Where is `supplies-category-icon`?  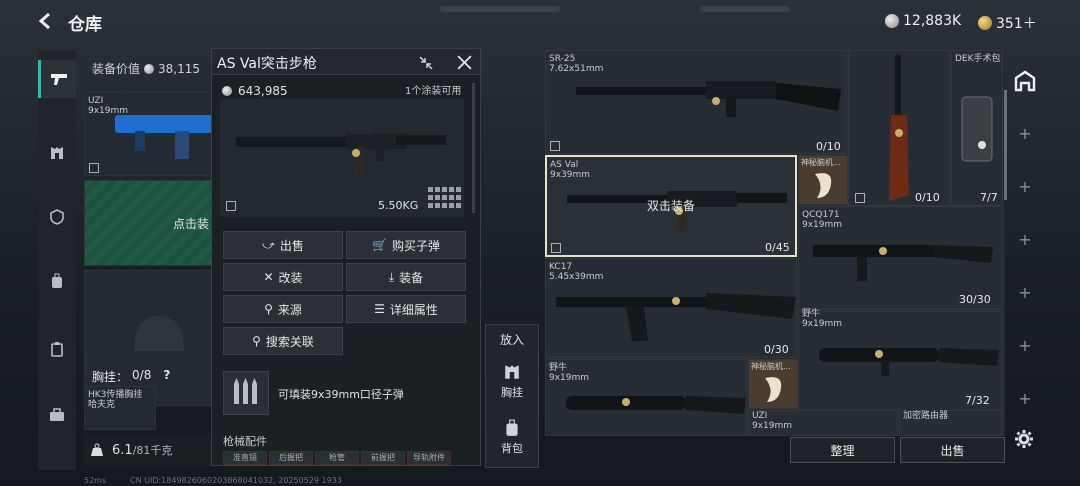
supplies-category-icon is located at coordinates (57, 415).